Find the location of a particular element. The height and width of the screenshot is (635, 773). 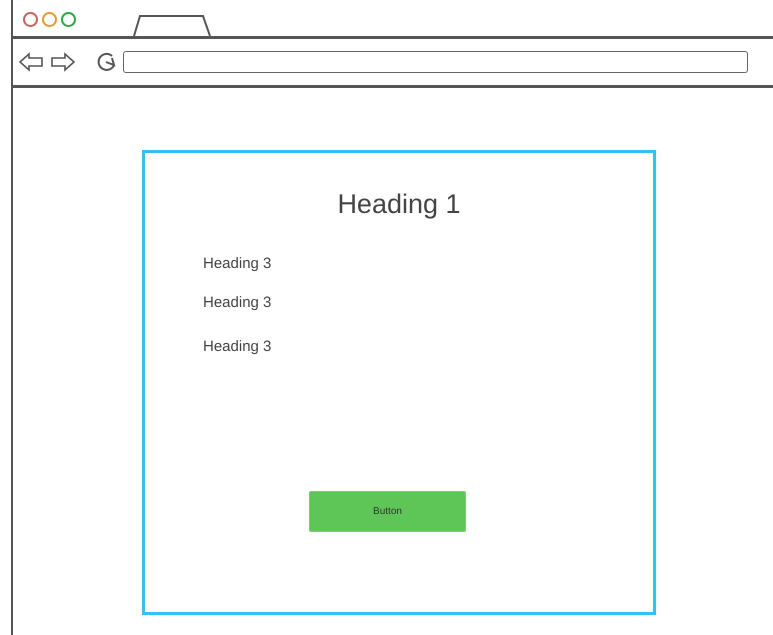

action-button: Button is located at coordinates (387, 511).